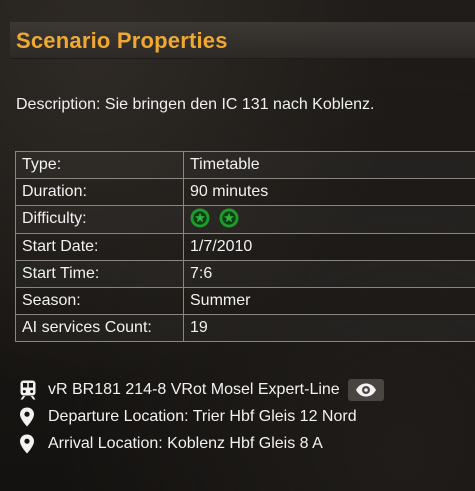 The image size is (475, 491). What do you see at coordinates (329, 219) in the screenshot?
I see `difficulty-rating` at bounding box center [329, 219].